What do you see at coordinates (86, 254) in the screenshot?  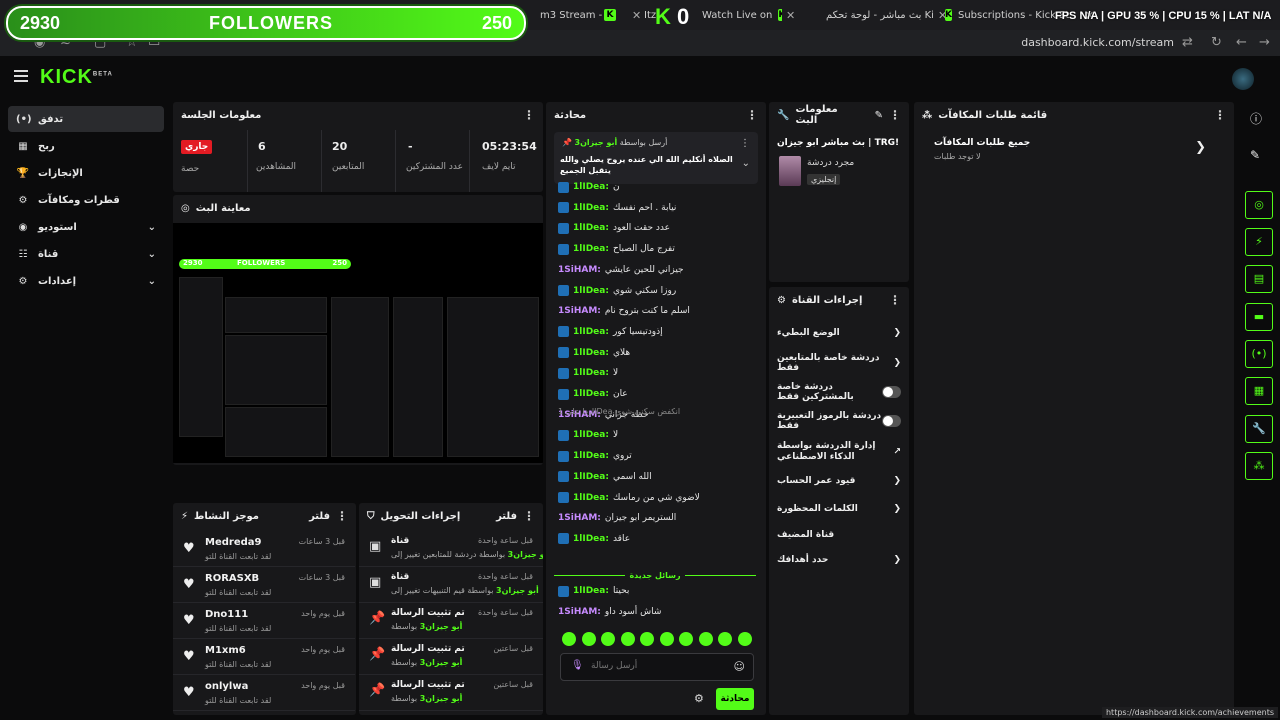 I see `sidebar-item-channel: ☷ قناة ⌄` at bounding box center [86, 254].